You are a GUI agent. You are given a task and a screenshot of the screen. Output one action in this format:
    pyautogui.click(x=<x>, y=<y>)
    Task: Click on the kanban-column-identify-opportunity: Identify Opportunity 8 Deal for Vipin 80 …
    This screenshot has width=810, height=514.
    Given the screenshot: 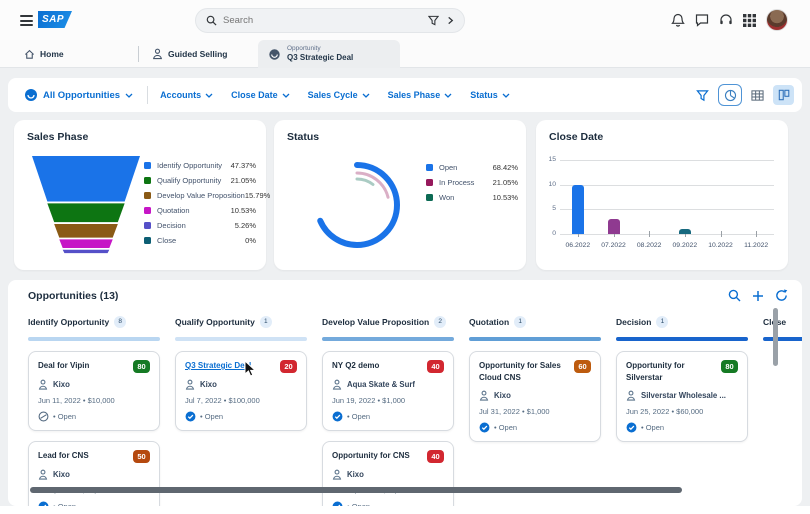 What is the action you would take?
    pyautogui.click(x=94, y=410)
    